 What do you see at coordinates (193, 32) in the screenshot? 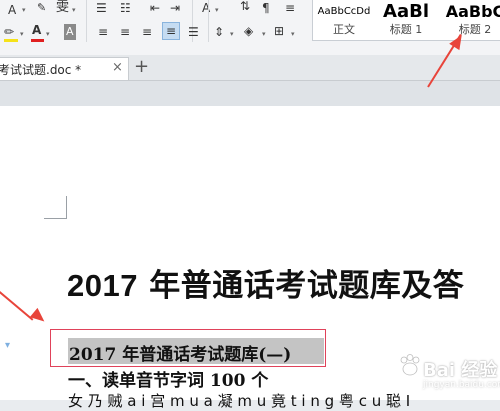
I see `distributed-icon: ☰` at bounding box center [193, 32].